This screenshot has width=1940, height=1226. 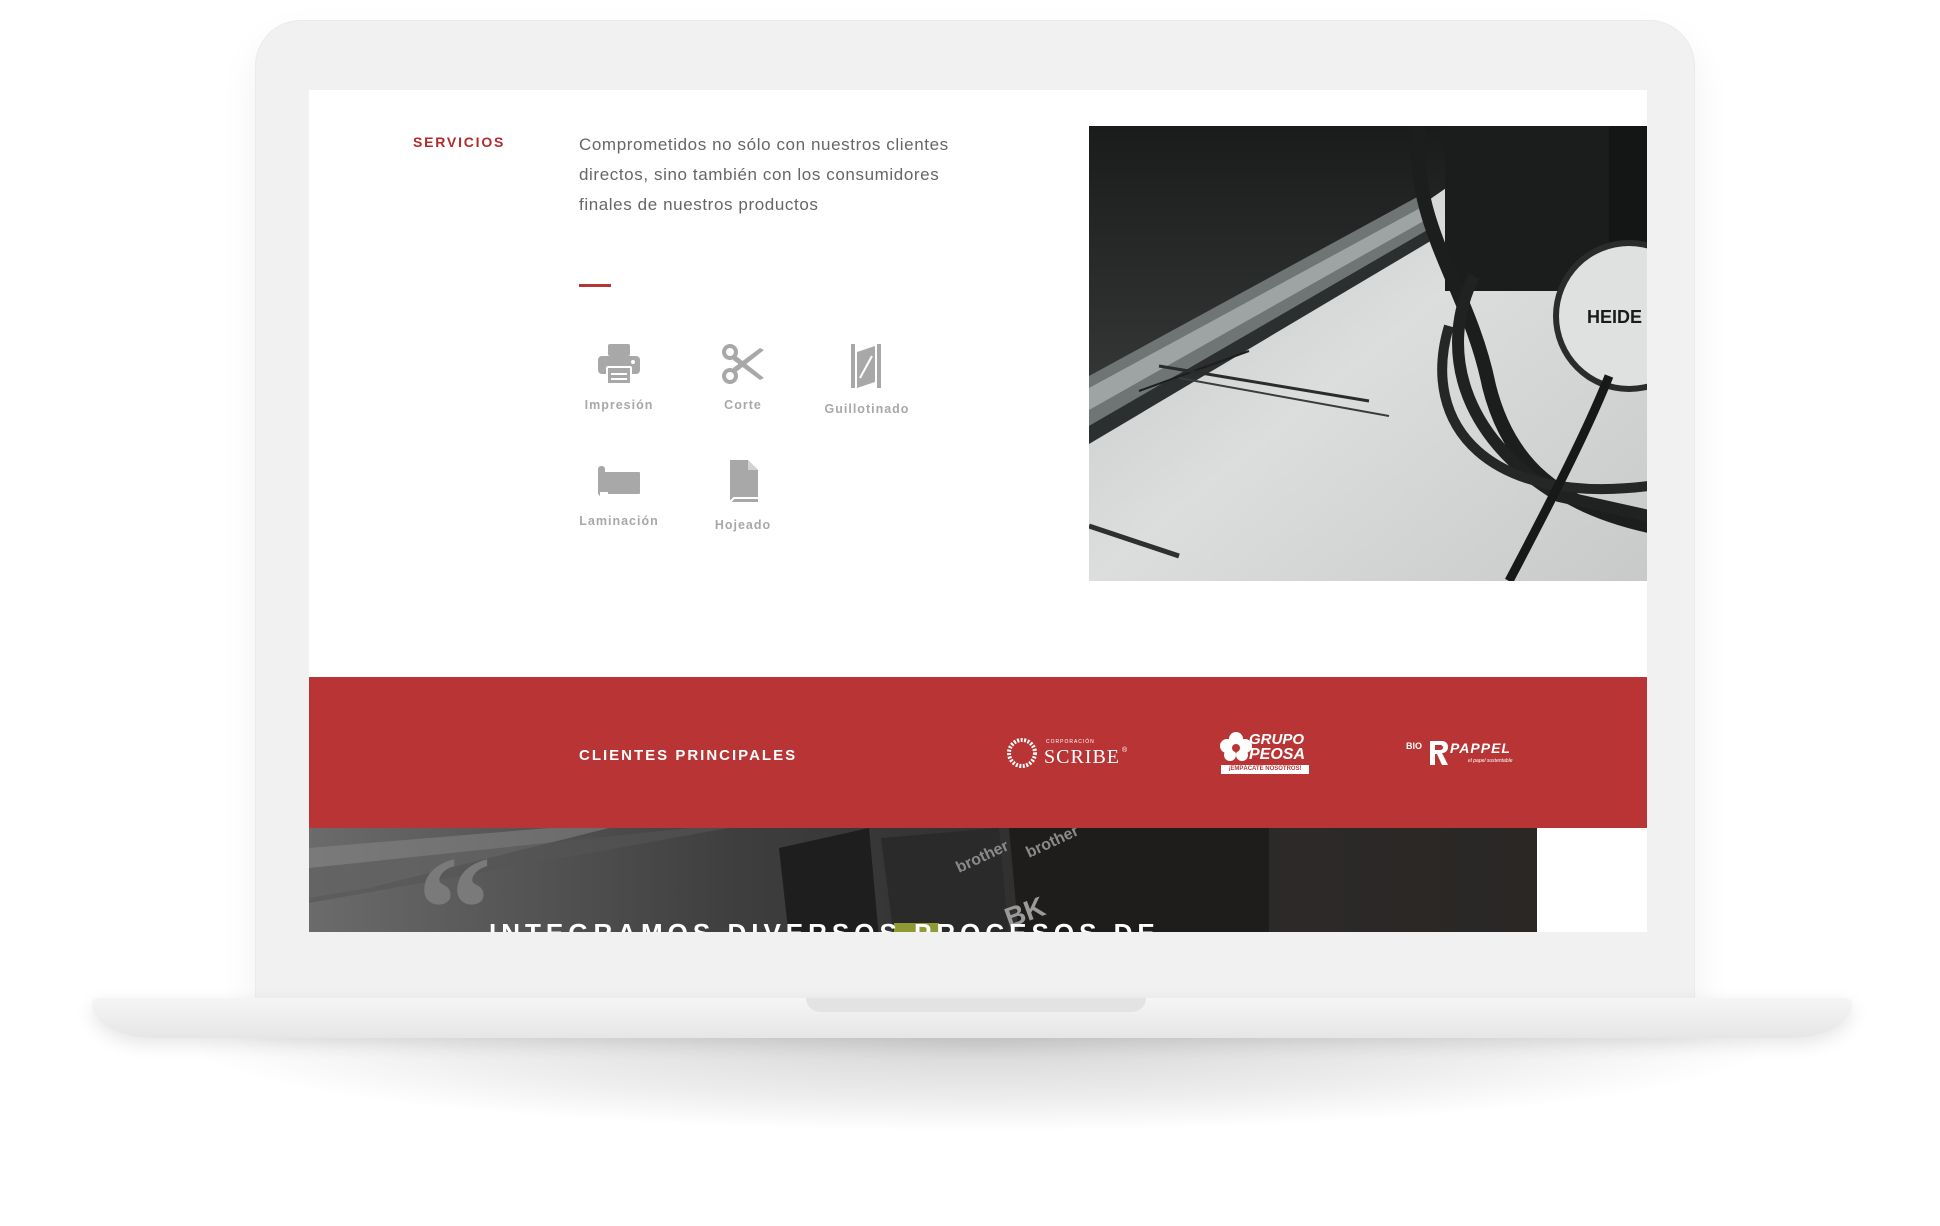 I want to click on biopappel-prefix: BIO, so click(x=1414, y=746).